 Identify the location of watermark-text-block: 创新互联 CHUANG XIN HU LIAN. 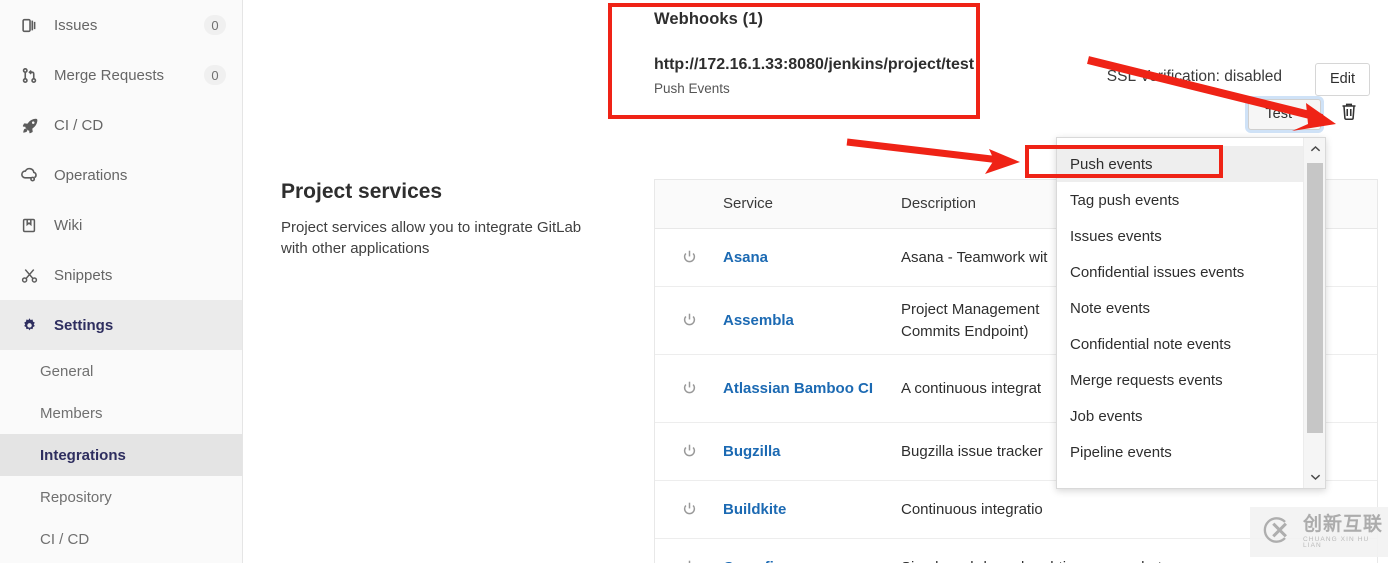
(1345, 531).